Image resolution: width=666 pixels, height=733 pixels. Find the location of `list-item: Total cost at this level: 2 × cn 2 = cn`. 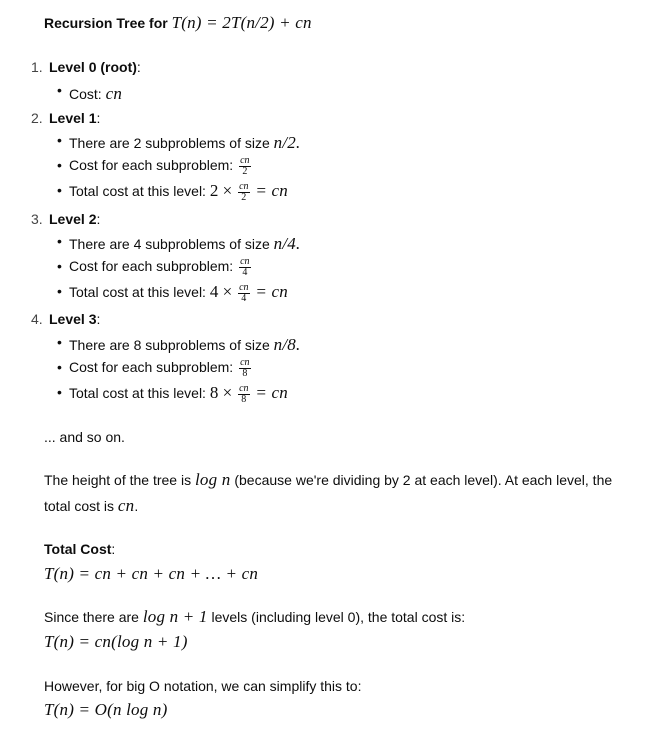

list-item: Total cost at this level: 2 × cn 2 = cn is located at coordinates (178, 192).